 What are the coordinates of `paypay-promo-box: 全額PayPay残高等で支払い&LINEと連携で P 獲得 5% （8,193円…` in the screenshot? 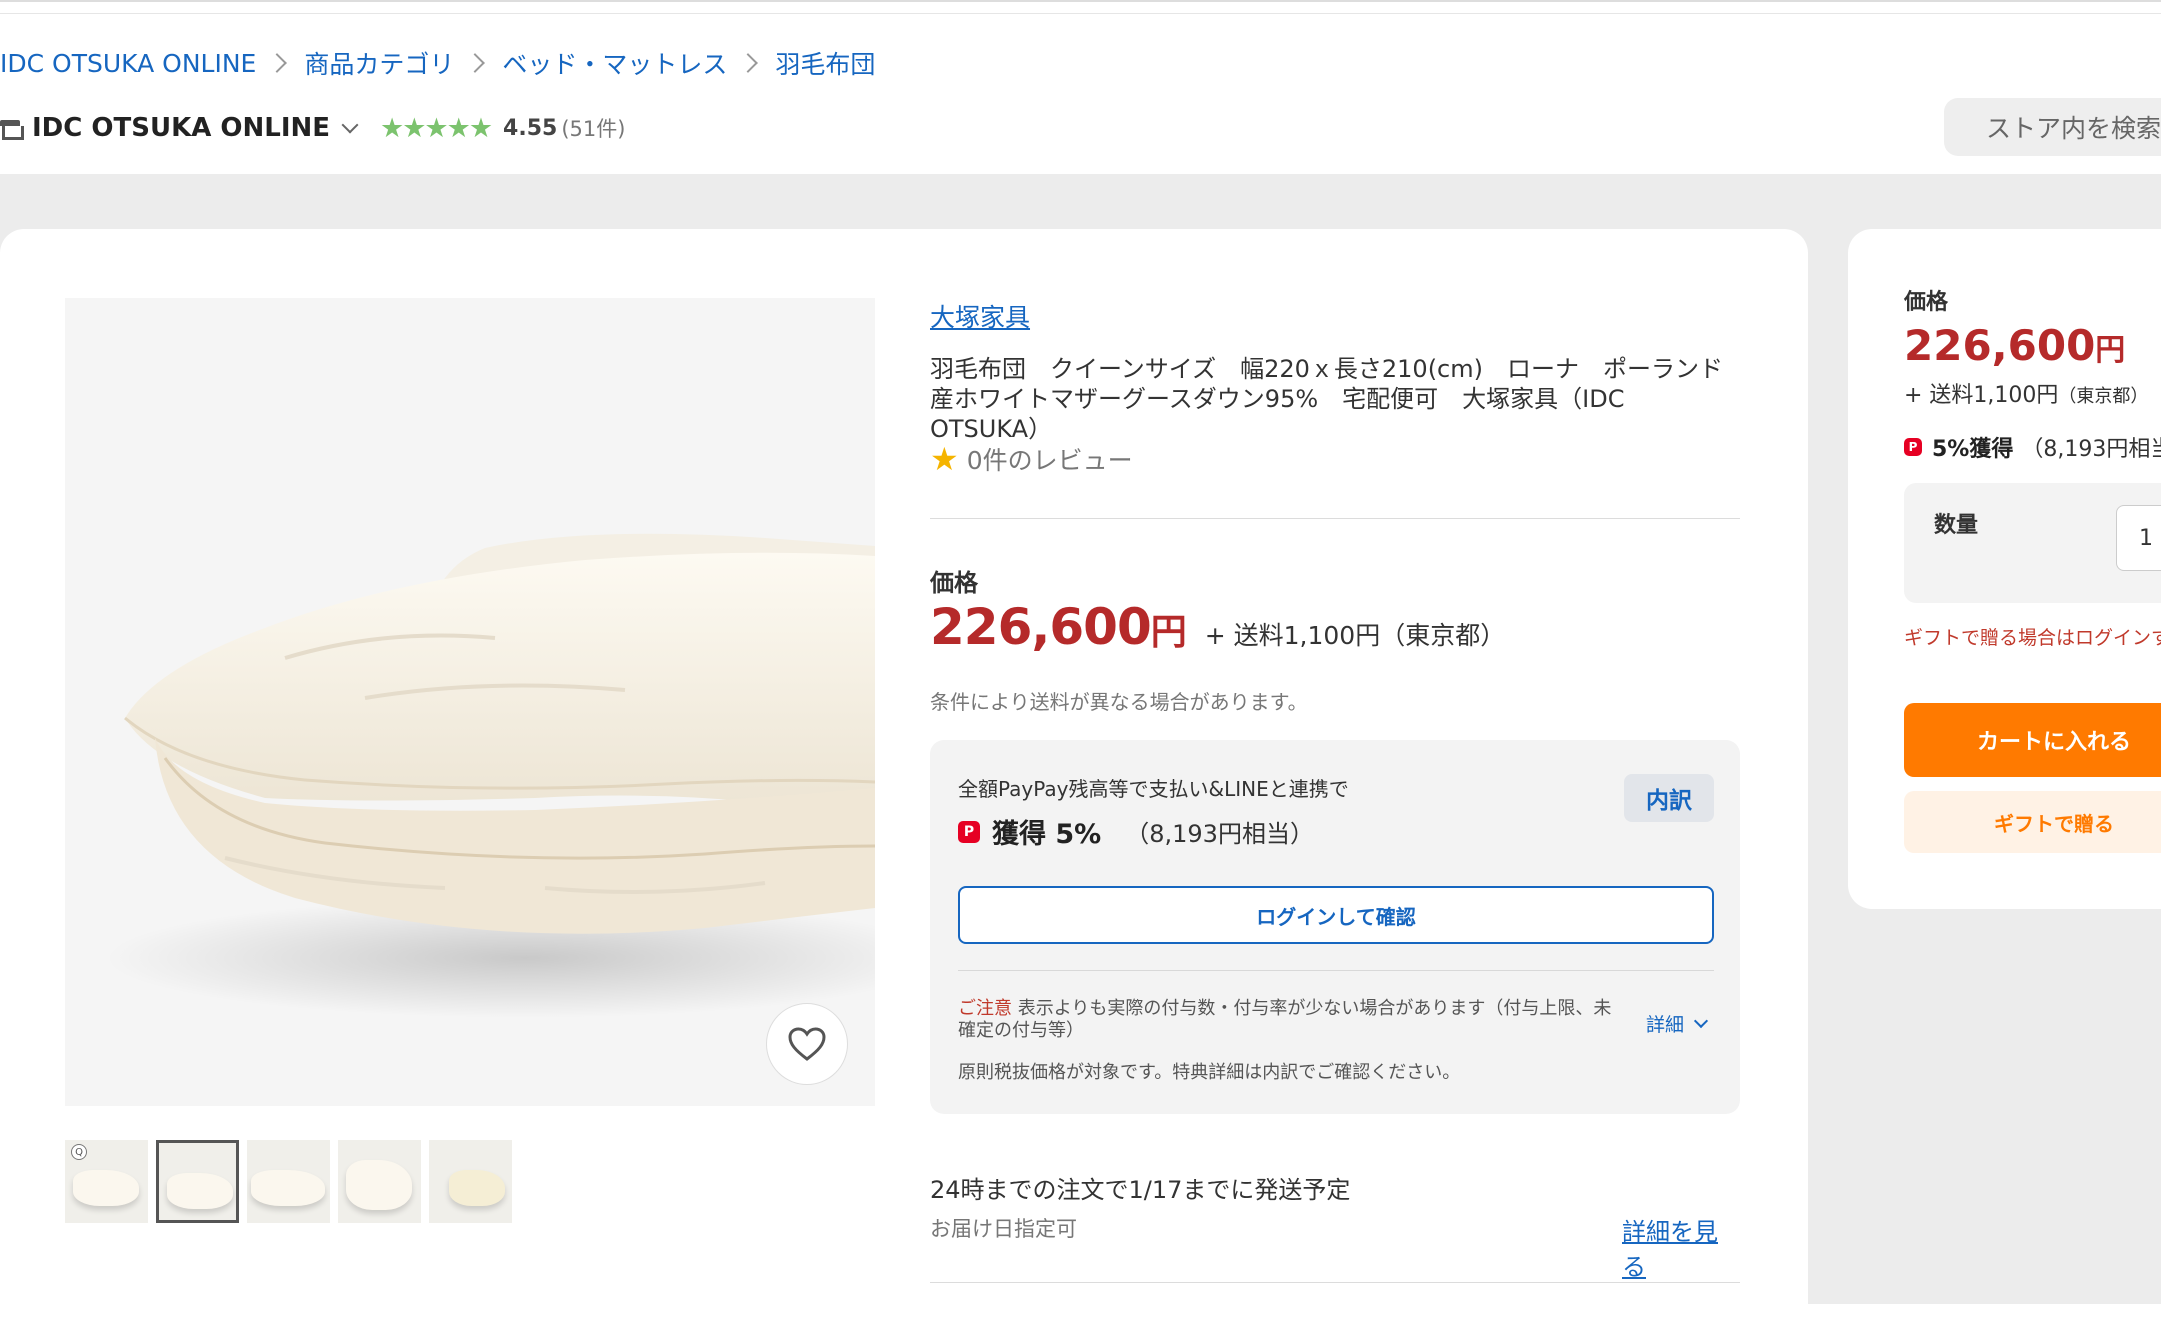 It's located at (1335, 927).